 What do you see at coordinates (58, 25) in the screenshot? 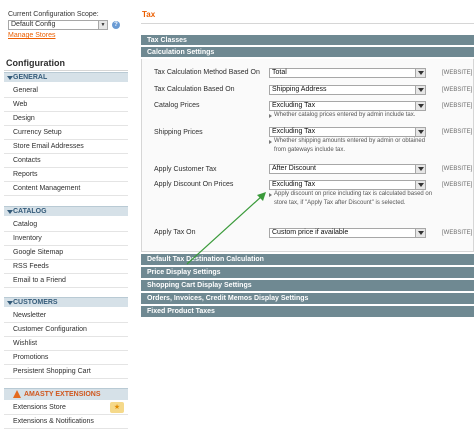
I see `scope-select: Default Config ▼` at bounding box center [58, 25].